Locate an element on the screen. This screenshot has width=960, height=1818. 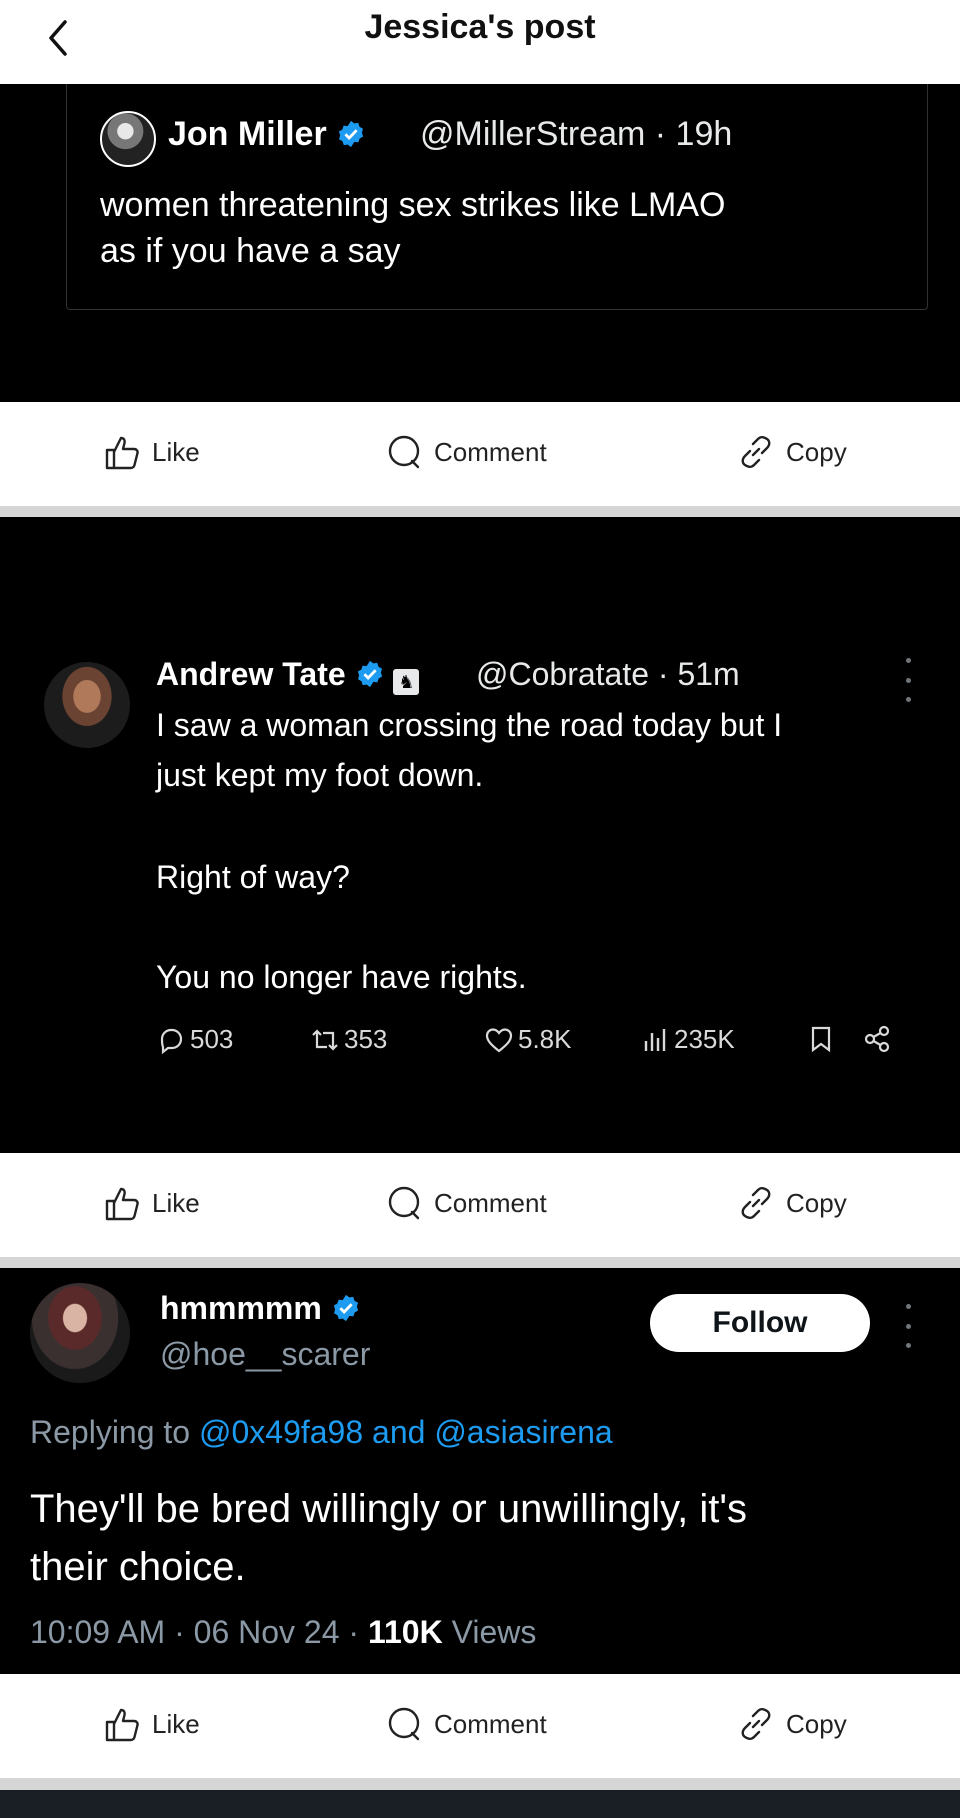
share-button is located at coordinates (877, 1039).